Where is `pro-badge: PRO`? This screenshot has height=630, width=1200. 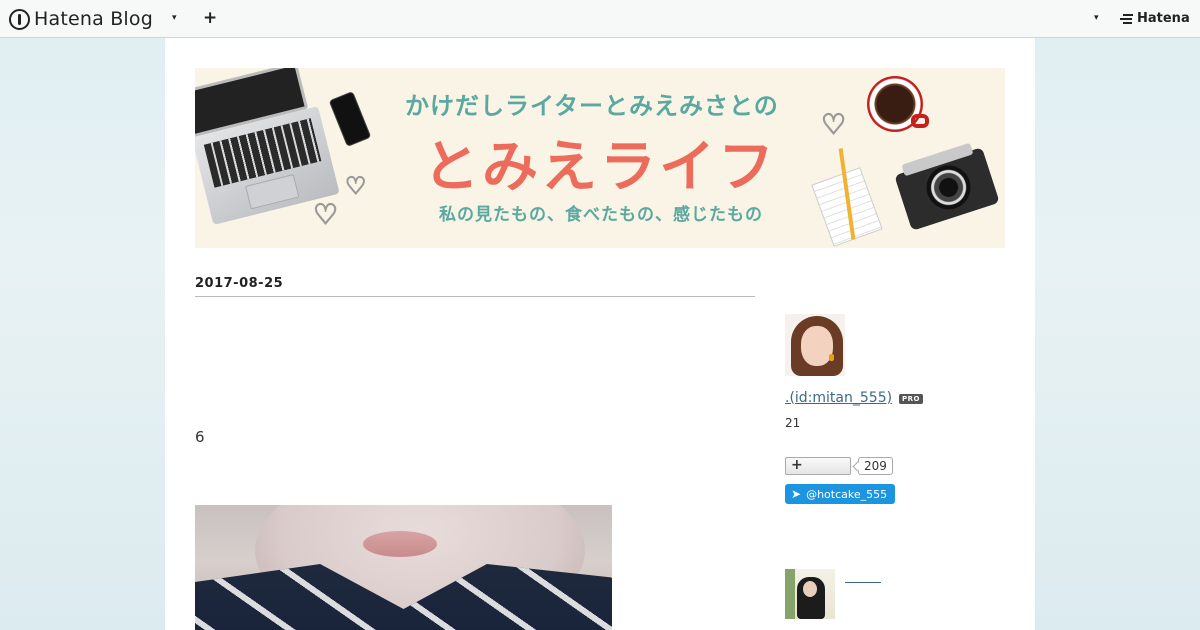
pro-badge: PRO is located at coordinates (911, 399).